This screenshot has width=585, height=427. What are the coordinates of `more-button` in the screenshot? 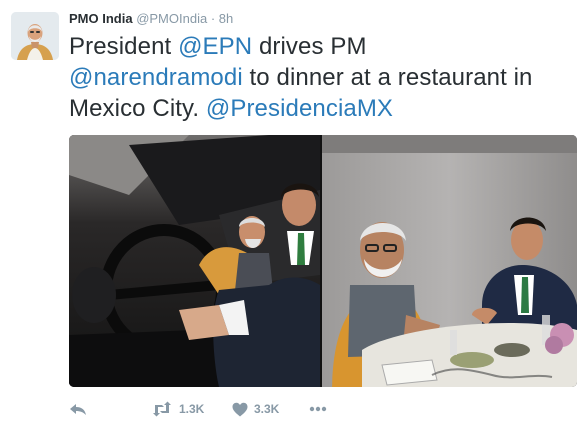 It's located at (318, 409).